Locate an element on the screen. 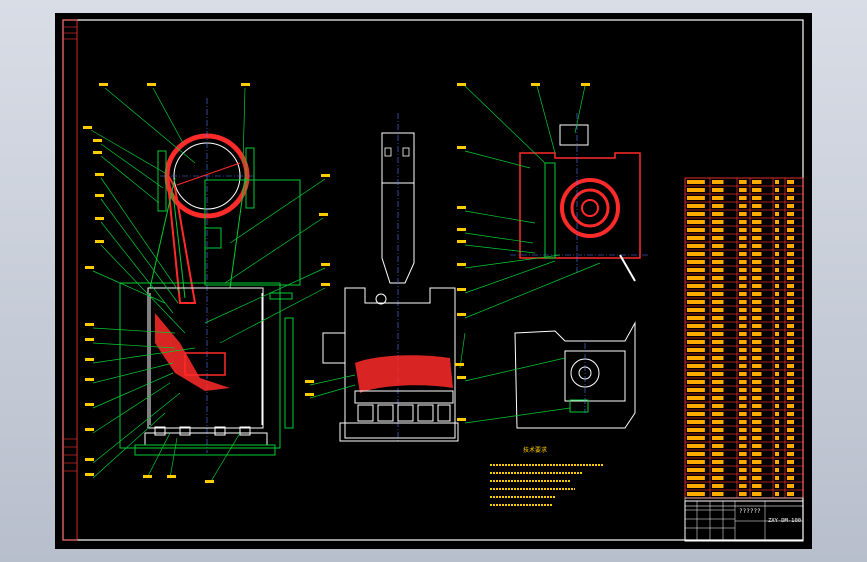 This screenshot has width=867, height=562. title-block: ?????? ZXY-DM-100 is located at coordinates (744, 521).